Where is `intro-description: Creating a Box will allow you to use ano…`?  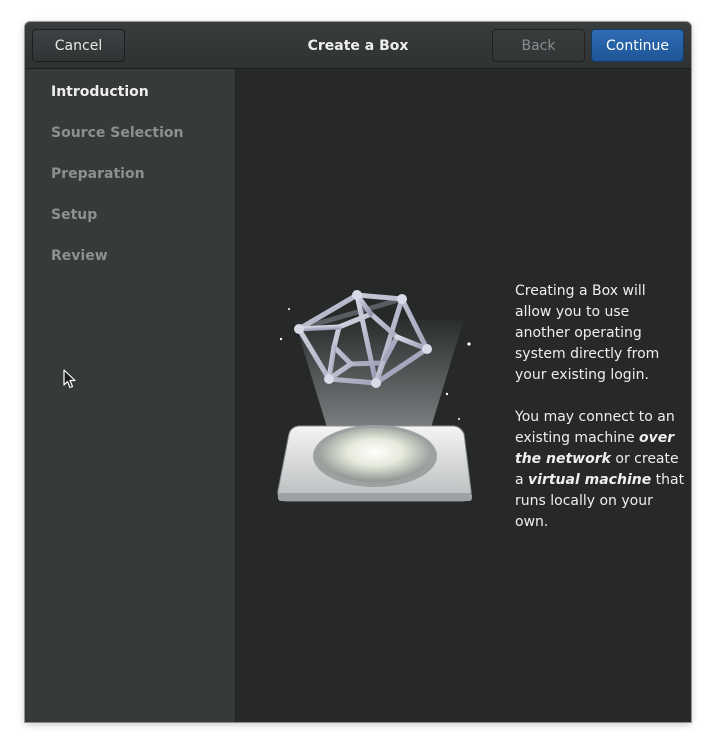
intro-description: Creating a Box will allow you to use ano… is located at coordinates (600, 407).